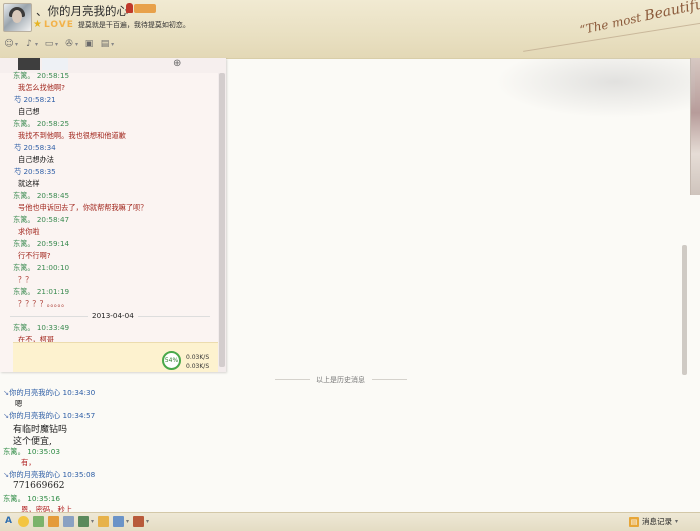 The width and height of the screenshot is (700, 531). What do you see at coordinates (19, 403) in the screenshot?
I see `chat-message-body: 嗯` at bounding box center [19, 403].